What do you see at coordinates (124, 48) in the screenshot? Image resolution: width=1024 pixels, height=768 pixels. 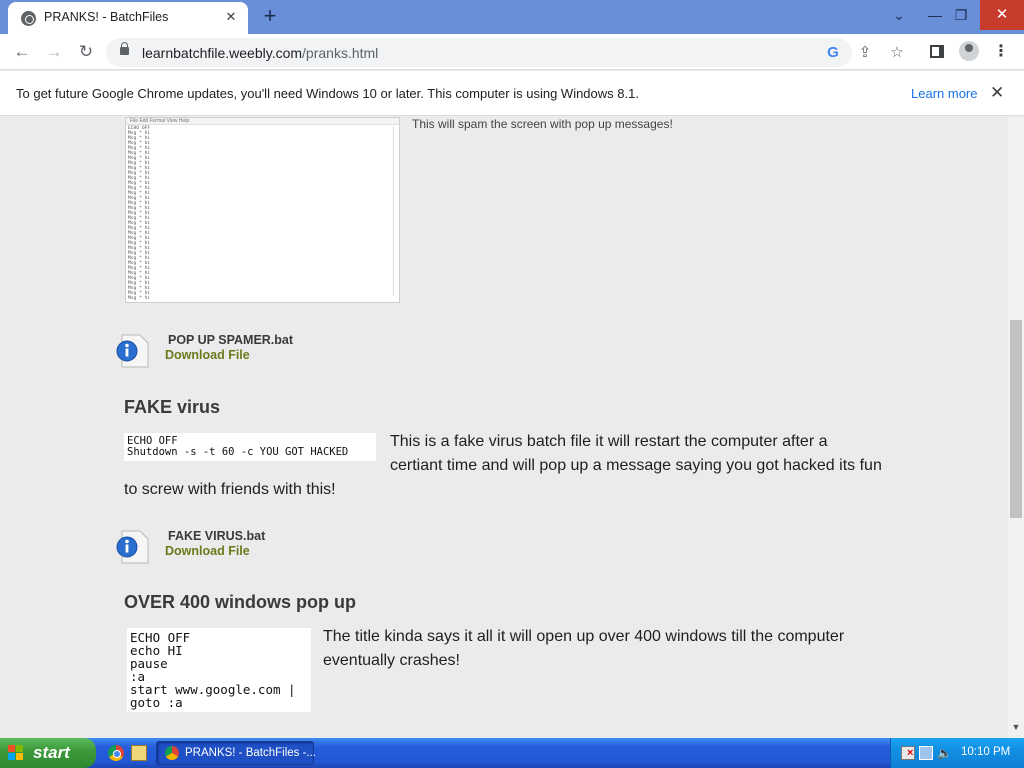 I see `lock-icon` at bounding box center [124, 48].